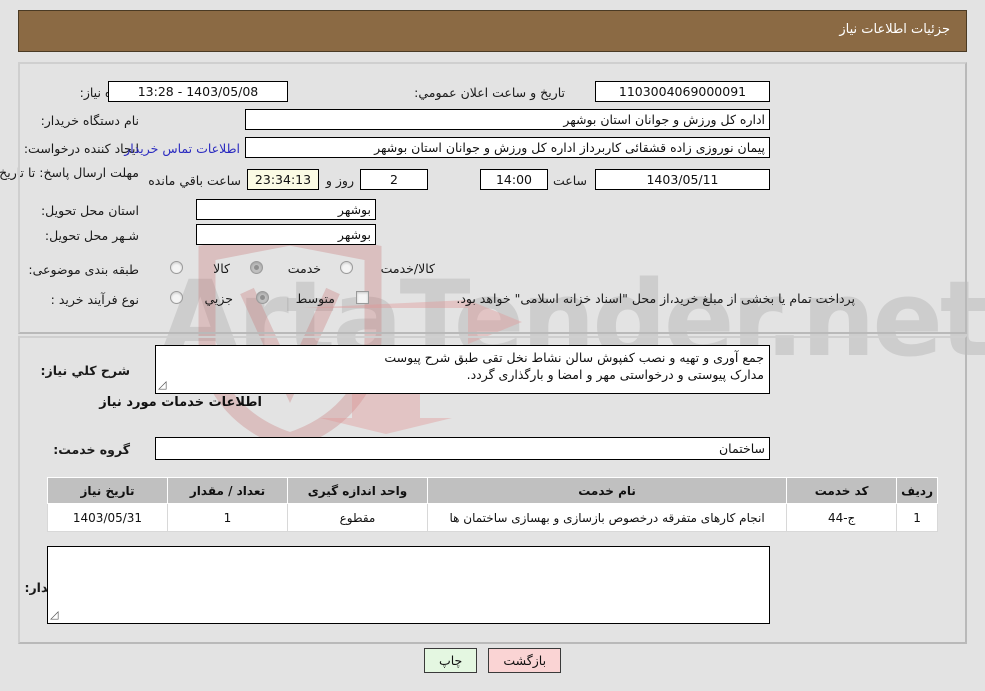  What do you see at coordinates (607, 490) in the screenshot?
I see `col-service-name: نام خدمت` at bounding box center [607, 490].